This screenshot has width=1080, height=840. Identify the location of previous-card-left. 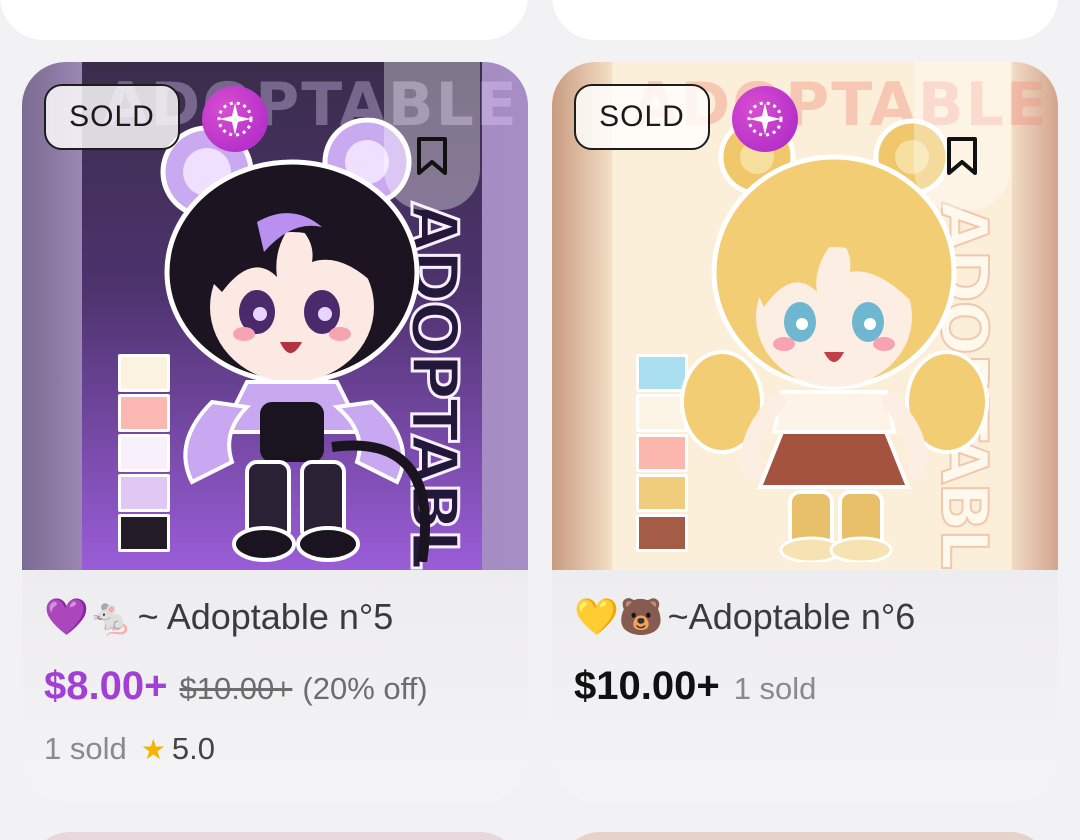
(264, 20).